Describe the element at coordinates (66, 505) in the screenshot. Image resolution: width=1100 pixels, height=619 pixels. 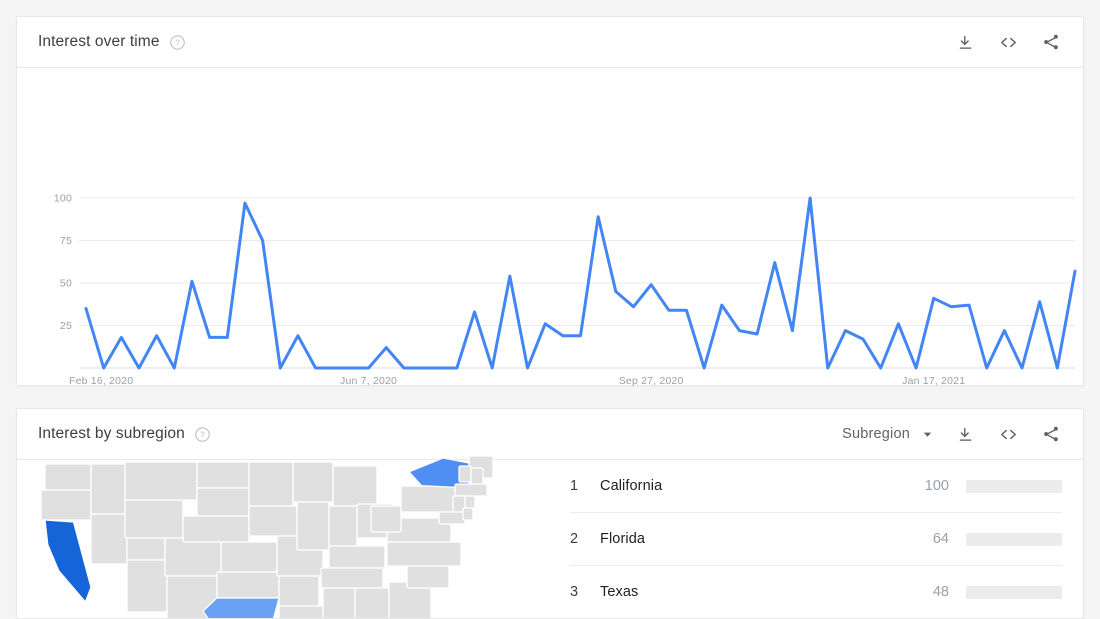
I see `map-state-oregon` at that location.